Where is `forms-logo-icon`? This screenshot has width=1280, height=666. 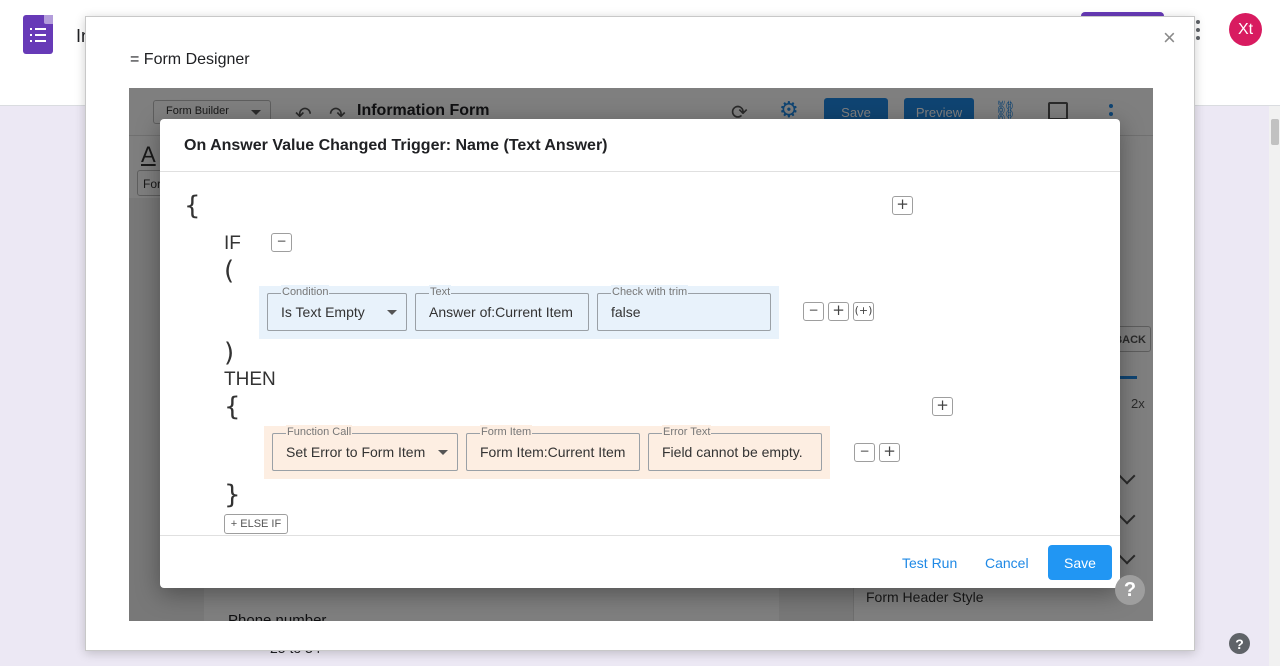
forms-logo-icon is located at coordinates (38, 34).